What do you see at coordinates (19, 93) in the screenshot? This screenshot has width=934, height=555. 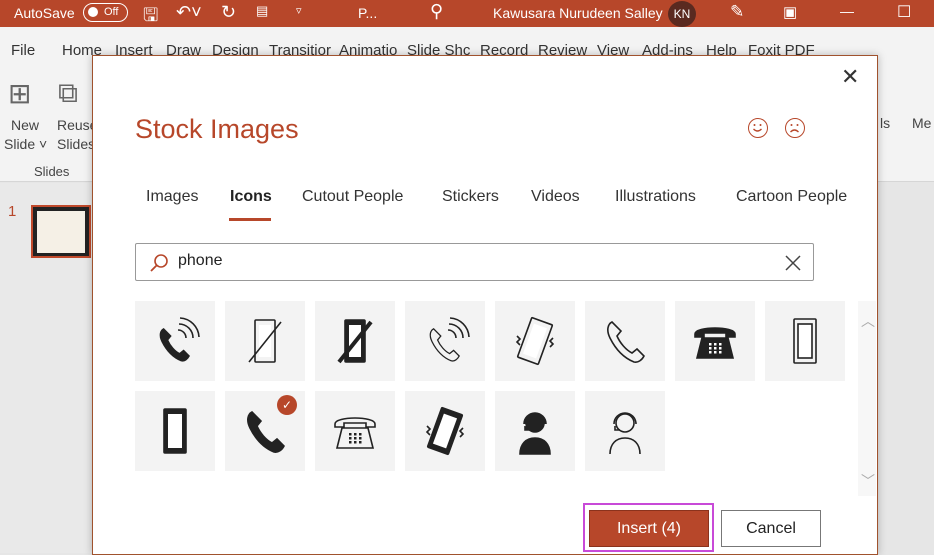 I see `new-slide-icon: ⊞` at bounding box center [19, 93].